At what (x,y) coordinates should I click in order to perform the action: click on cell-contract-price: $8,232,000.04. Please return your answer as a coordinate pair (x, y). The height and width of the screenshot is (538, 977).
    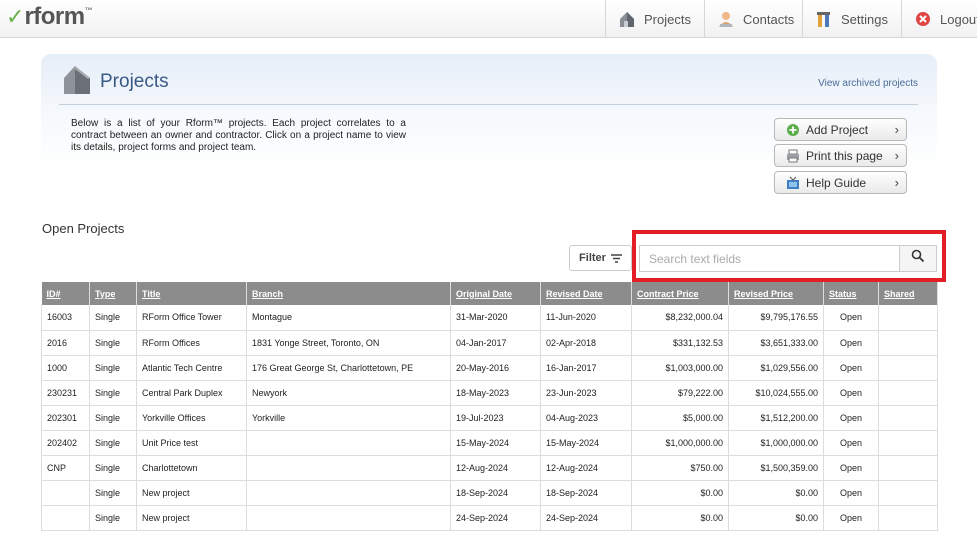
    Looking at the image, I should click on (680, 318).